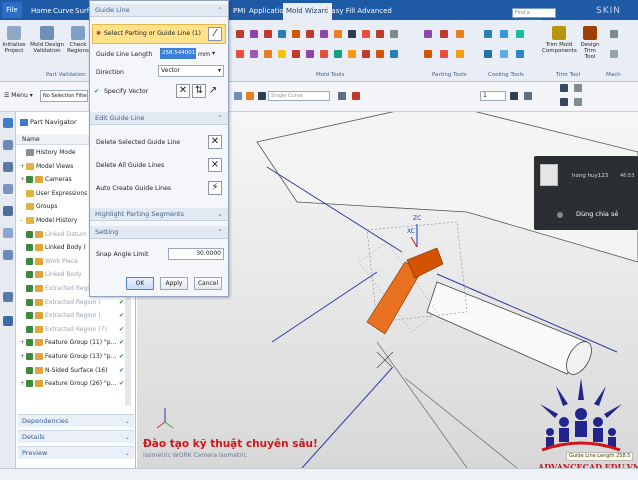 The width and height of the screenshot is (638, 480). I want to click on curve-rule-dropdown: Single Curve, so click(299, 96).